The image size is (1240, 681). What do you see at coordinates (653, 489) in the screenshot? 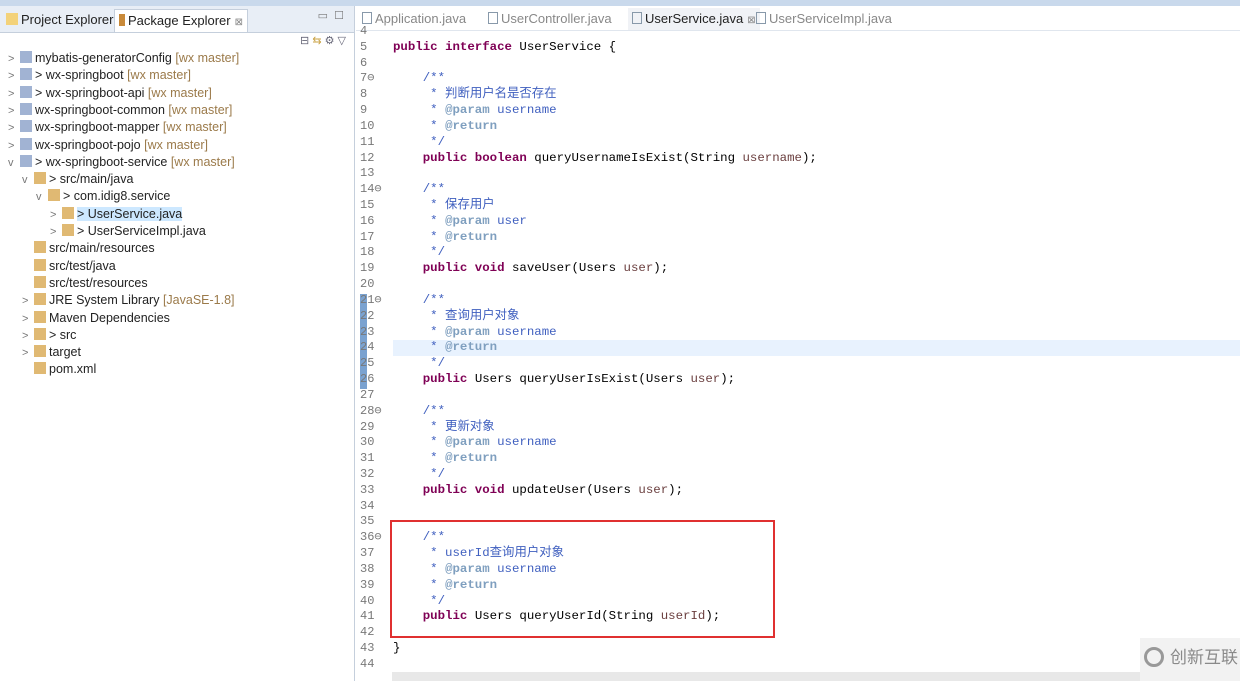
I see `code-token: user` at bounding box center [653, 489].